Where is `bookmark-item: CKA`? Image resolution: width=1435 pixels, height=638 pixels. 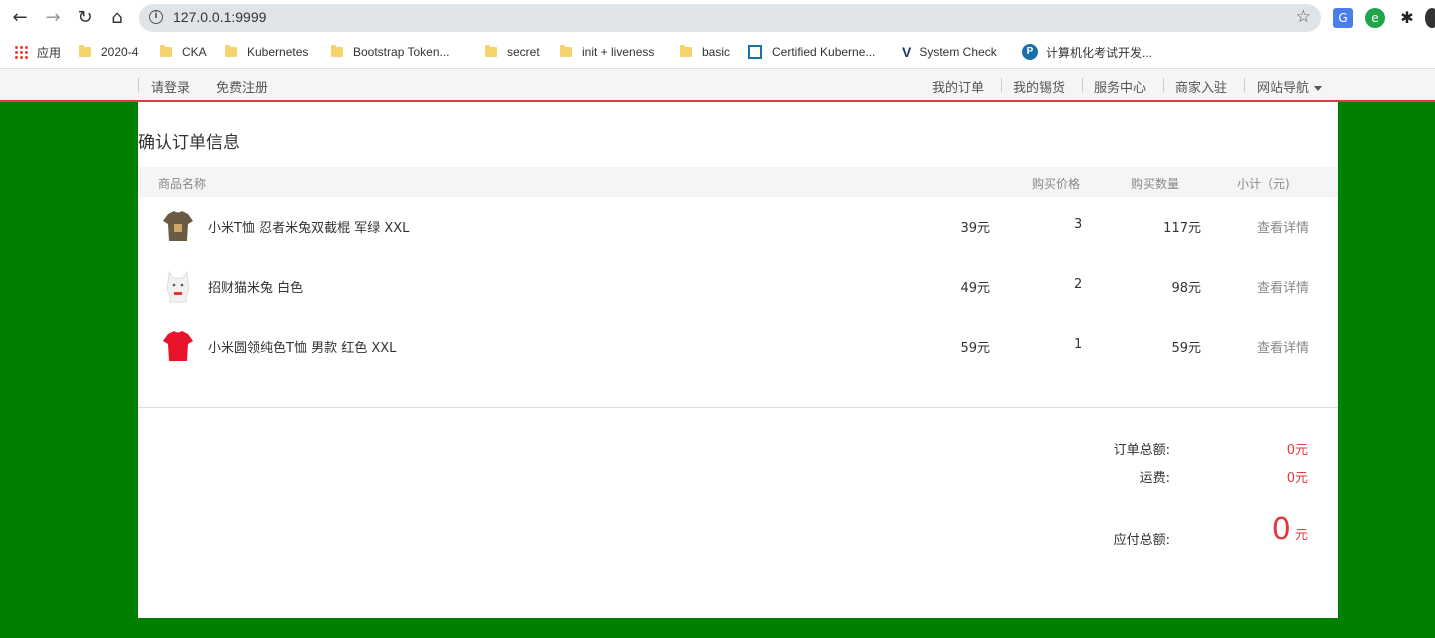 bookmark-item: CKA is located at coordinates (183, 52).